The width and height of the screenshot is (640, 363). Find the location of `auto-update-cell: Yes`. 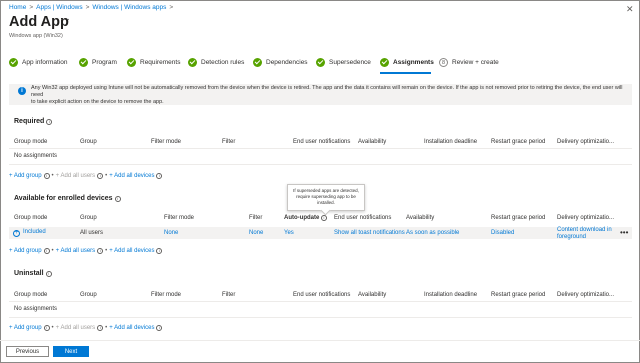

auto-update-cell: Yes is located at coordinates (289, 233).